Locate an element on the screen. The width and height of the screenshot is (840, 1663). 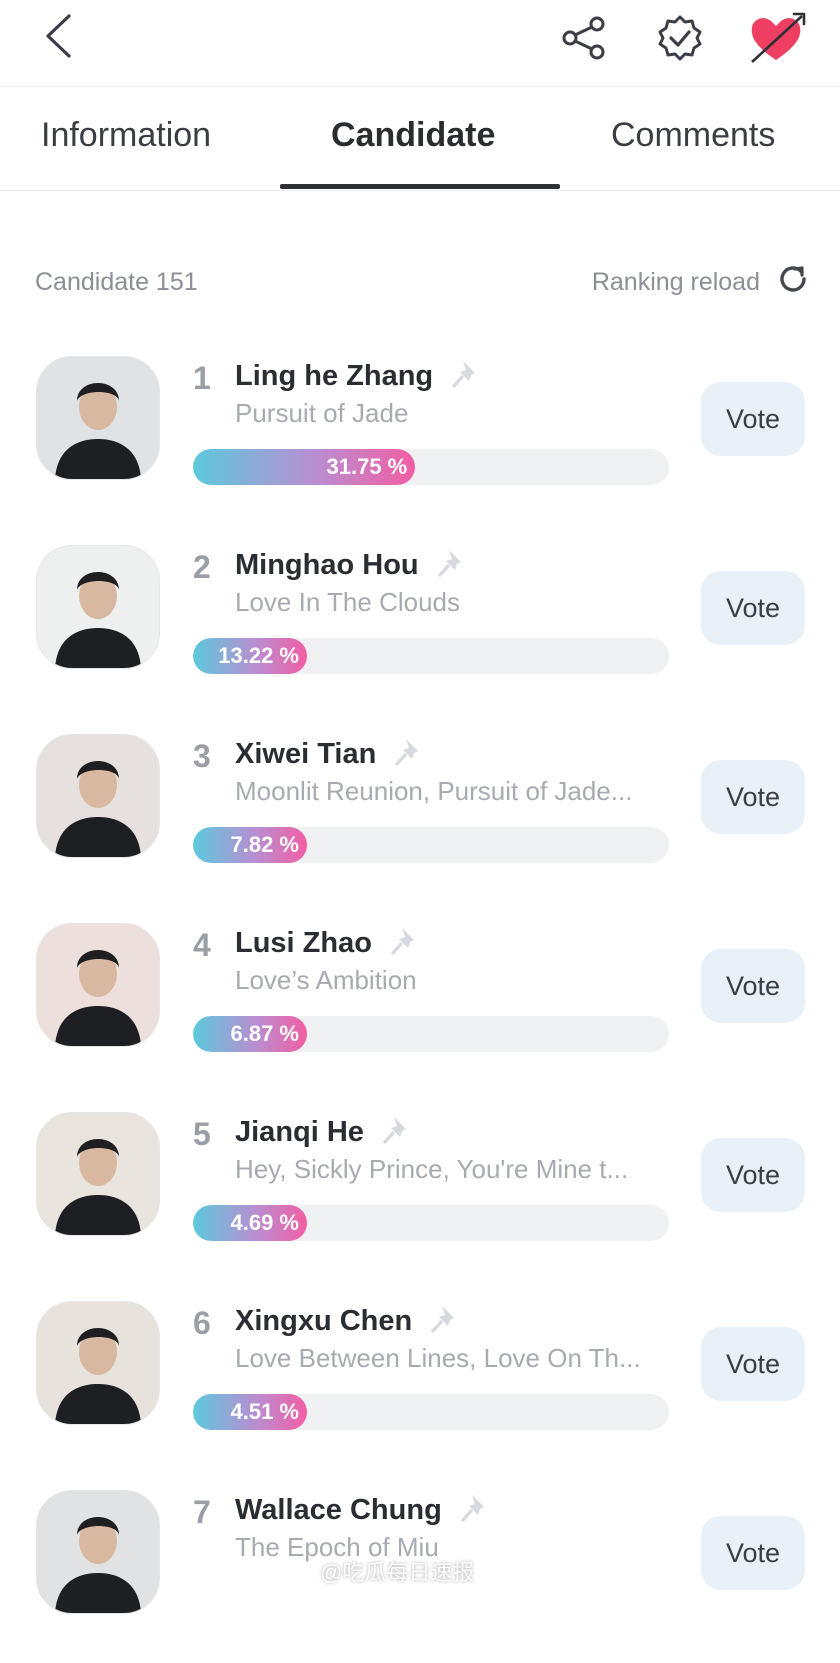
ranking-reload-label: Ranking reload is located at coordinates (675, 282).